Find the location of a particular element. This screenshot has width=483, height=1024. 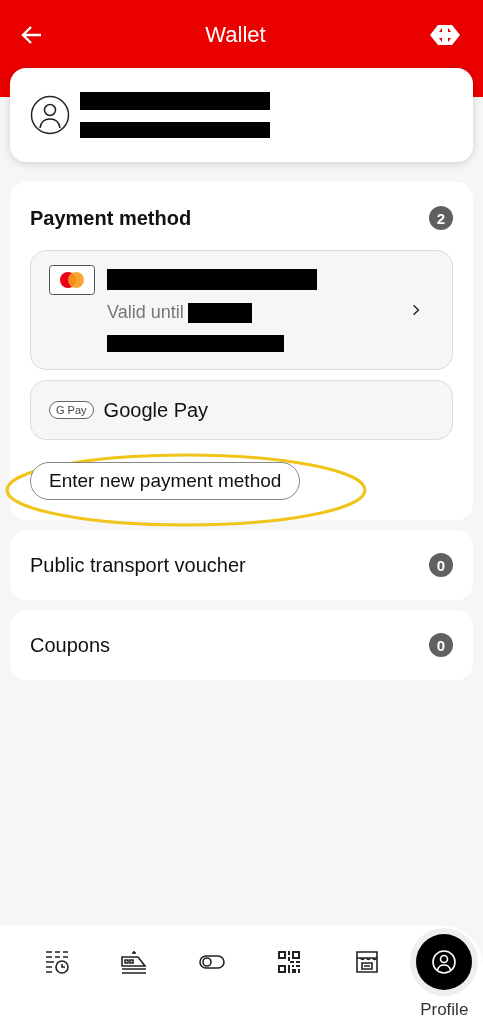

profile-icon is located at coordinates (444, 962).